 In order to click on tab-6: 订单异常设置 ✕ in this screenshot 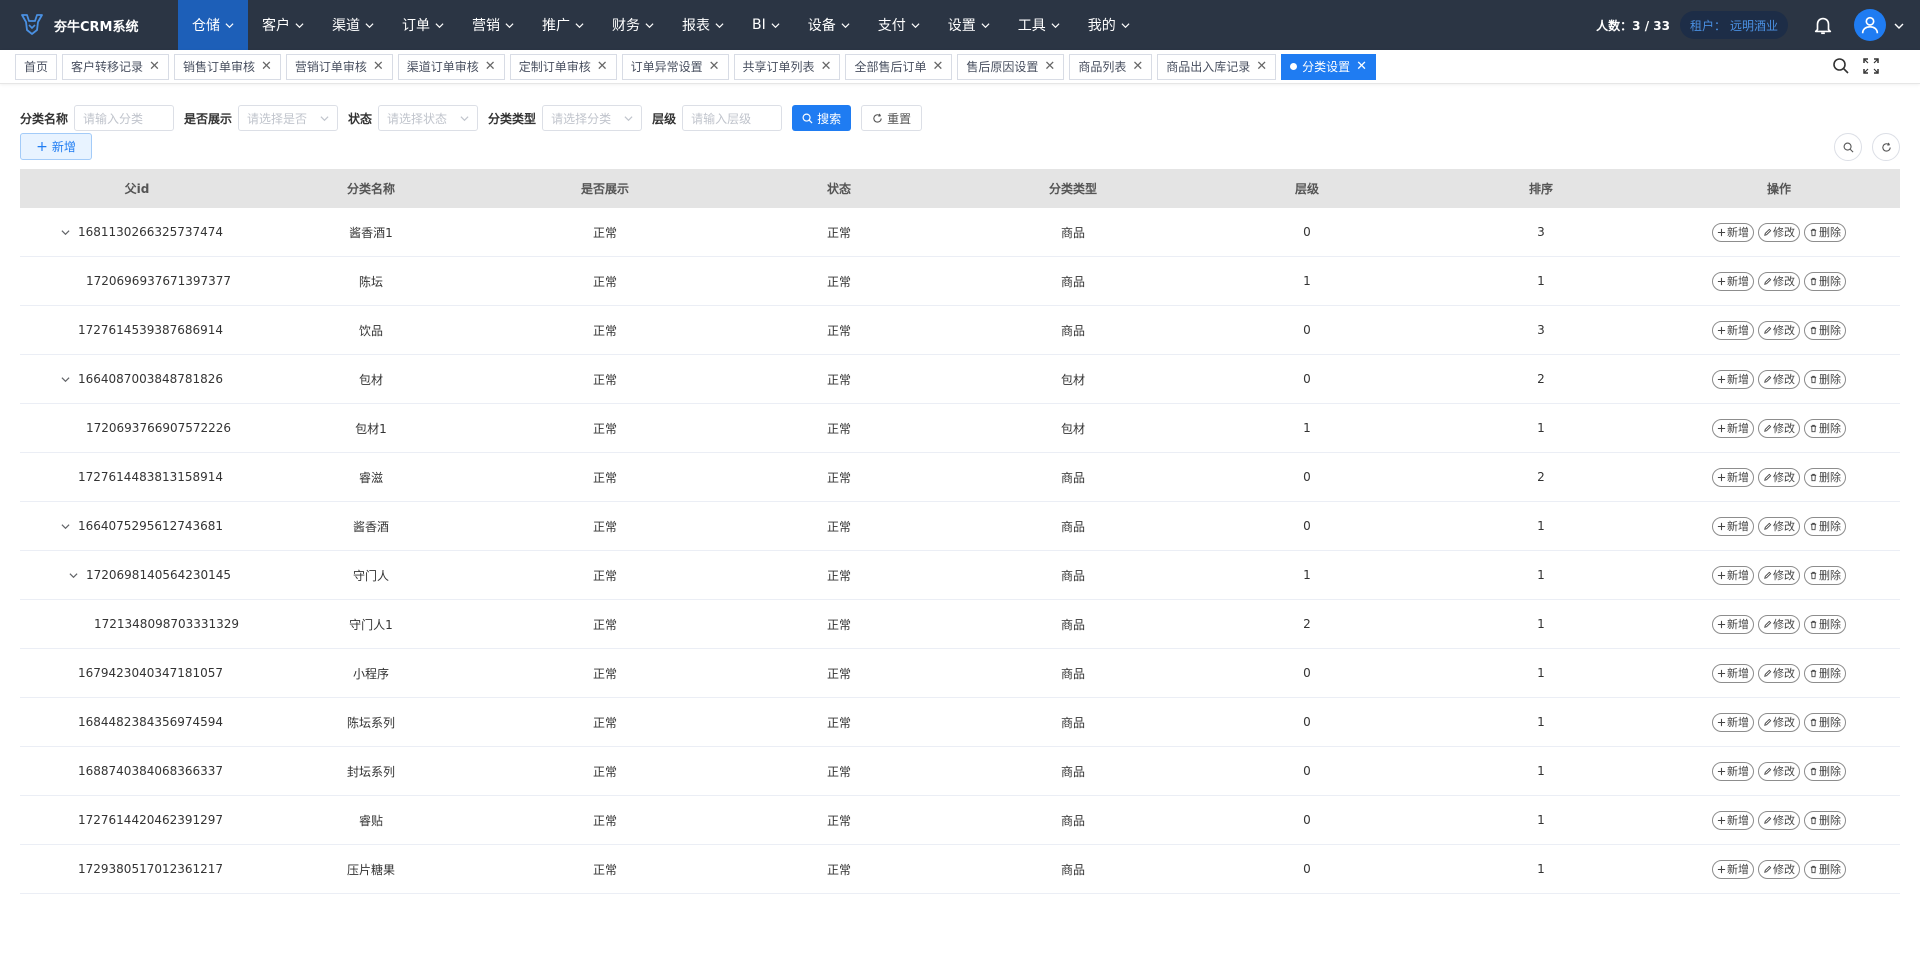, I will do `click(675, 66)`.